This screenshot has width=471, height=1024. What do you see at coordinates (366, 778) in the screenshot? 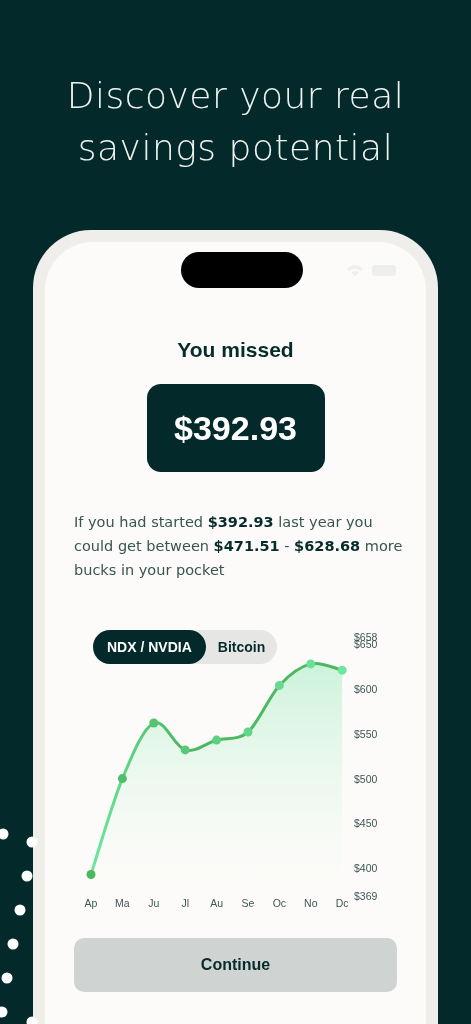
I see `y-axis-label: $500` at bounding box center [366, 778].